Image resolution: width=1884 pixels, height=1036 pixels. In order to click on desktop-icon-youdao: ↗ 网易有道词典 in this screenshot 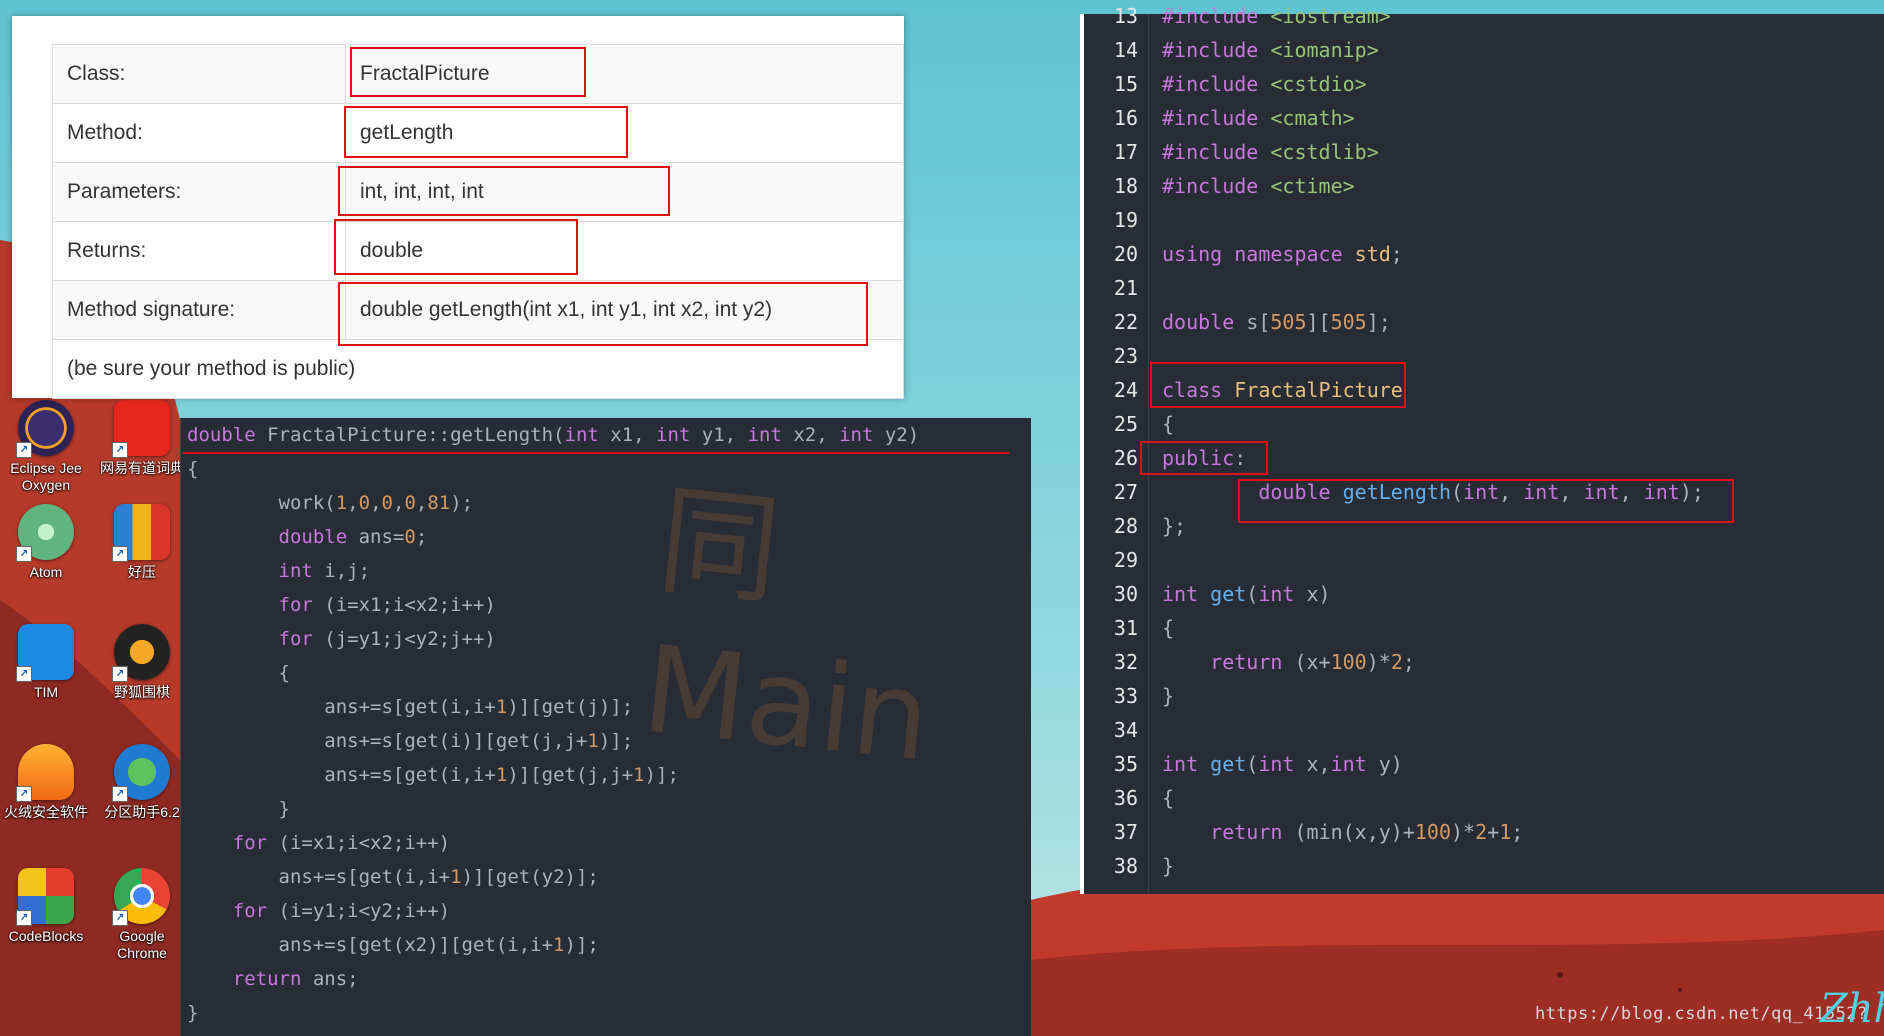, I will do `click(142, 438)`.